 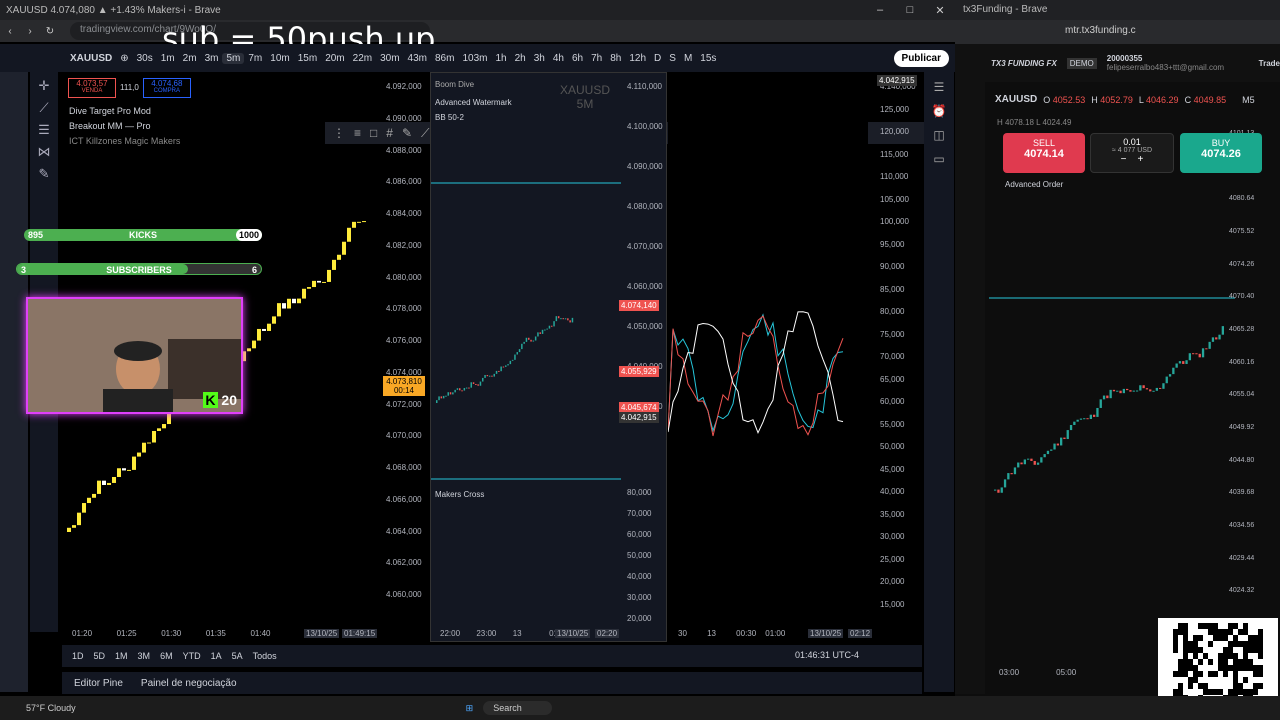 What do you see at coordinates (121, 656) in the screenshot?
I see `range-1M: 1M` at bounding box center [121, 656].